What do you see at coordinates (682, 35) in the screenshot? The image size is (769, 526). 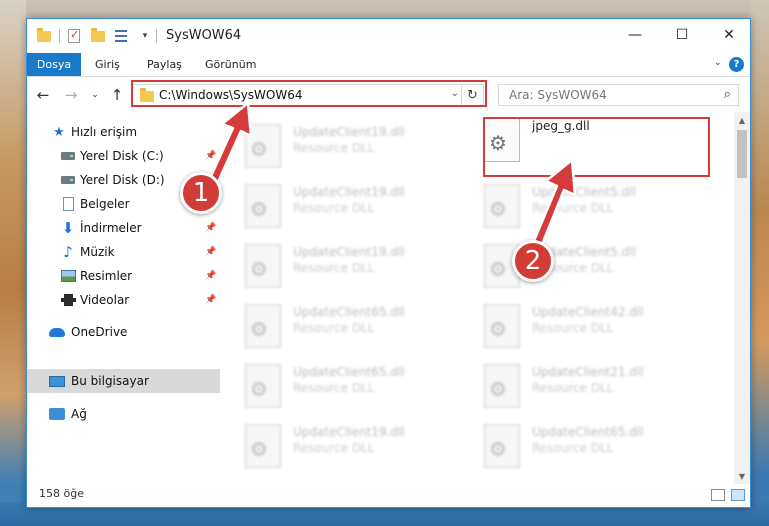 I see `maximize-button: ☐` at bounding box center [682, 35].